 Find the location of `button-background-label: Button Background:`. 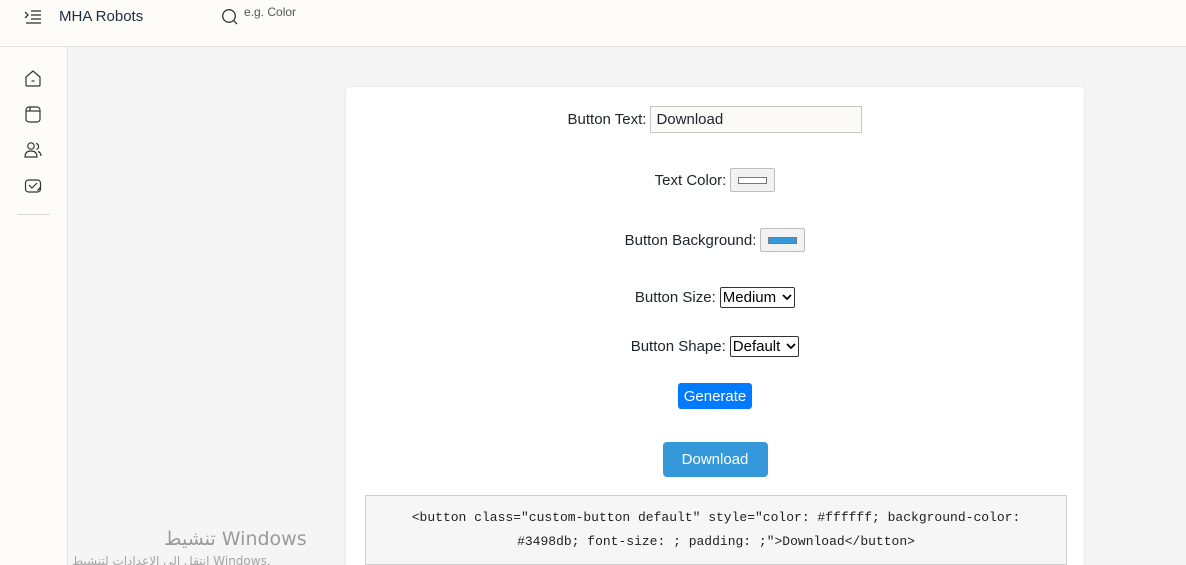

button-background-label: Button Background: is located at coordinates (690, 240).